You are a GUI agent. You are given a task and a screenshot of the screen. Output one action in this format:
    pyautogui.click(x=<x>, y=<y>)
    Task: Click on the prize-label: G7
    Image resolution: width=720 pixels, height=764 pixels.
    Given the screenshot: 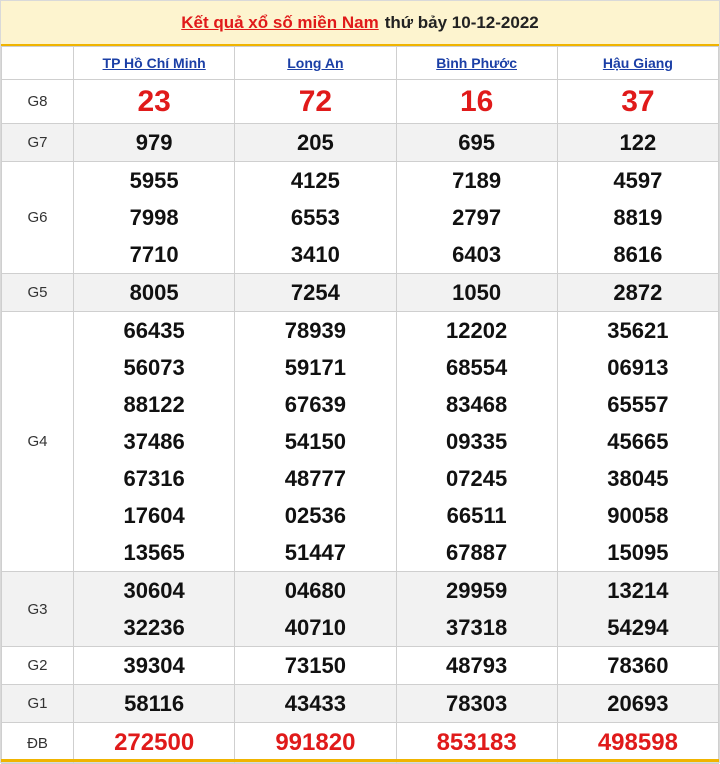 What is the action you would take?
    pyautogui.click(x=37, y=142)
    